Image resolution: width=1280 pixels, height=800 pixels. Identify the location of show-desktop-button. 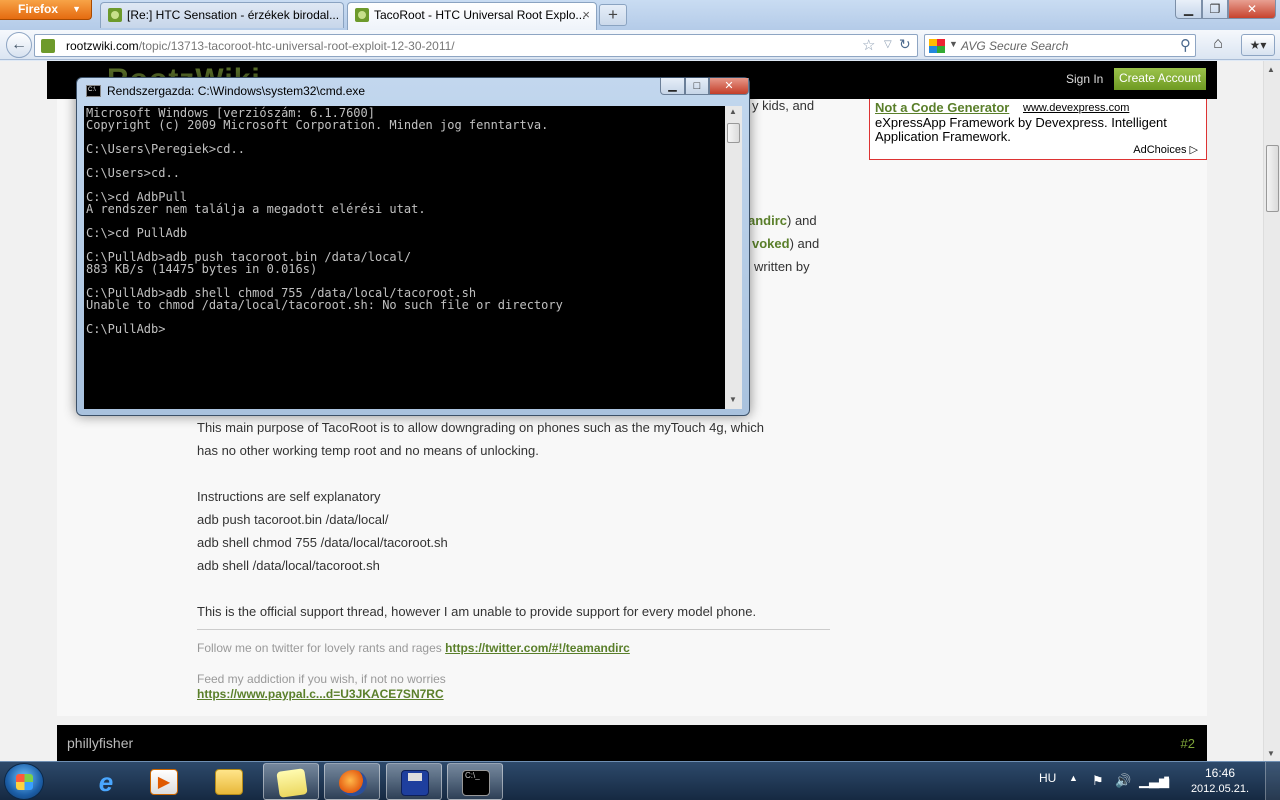
(1272, 781).